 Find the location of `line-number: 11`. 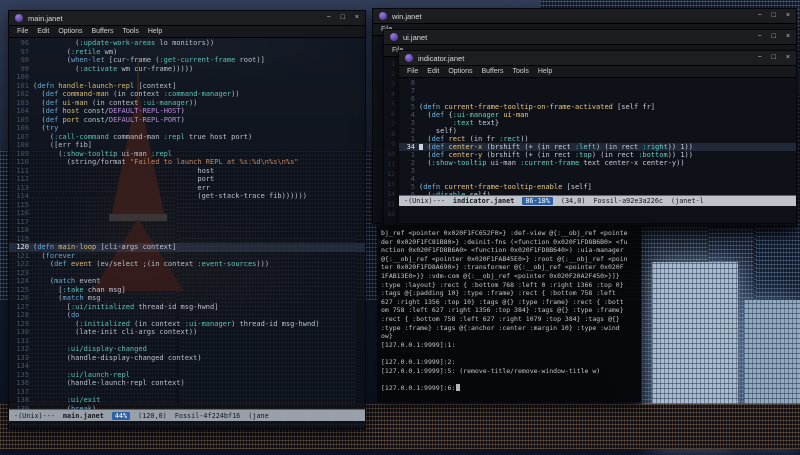

line-number: 11 is located at coordinates (391, 164).